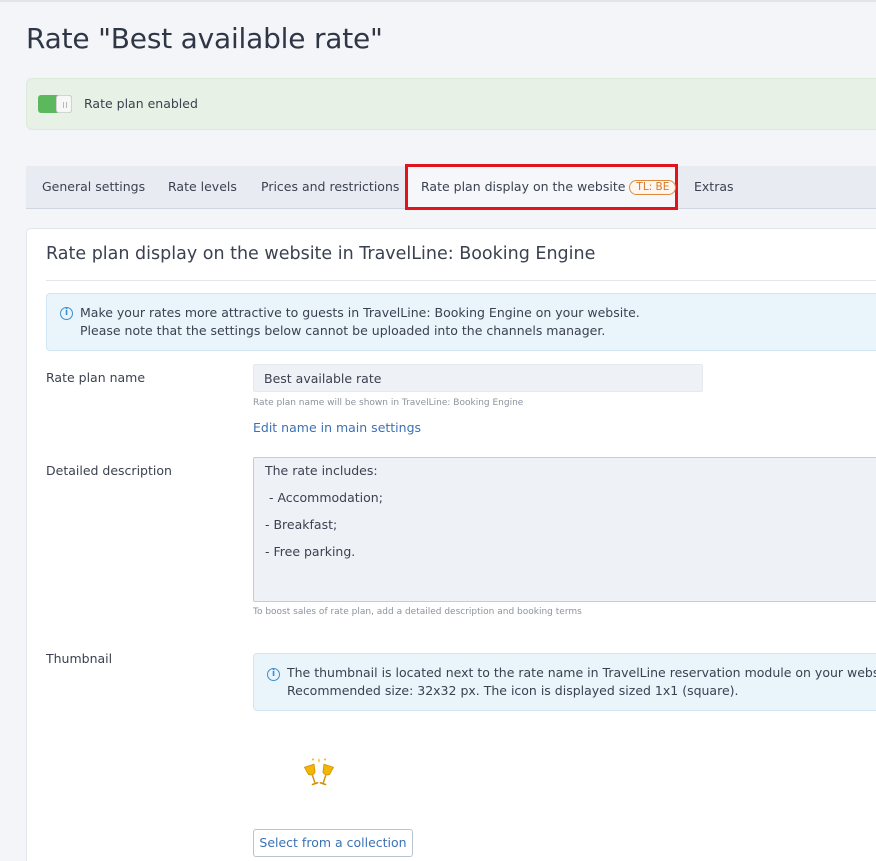  I want to click on toggle-knob, so click(64, 104).